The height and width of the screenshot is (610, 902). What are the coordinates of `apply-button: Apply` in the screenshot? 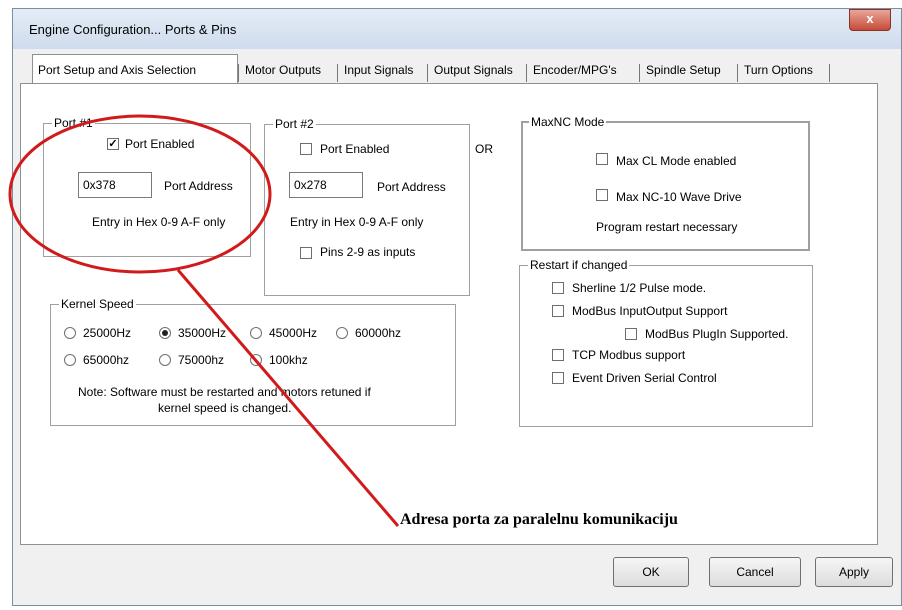 It's located at (854, 572).